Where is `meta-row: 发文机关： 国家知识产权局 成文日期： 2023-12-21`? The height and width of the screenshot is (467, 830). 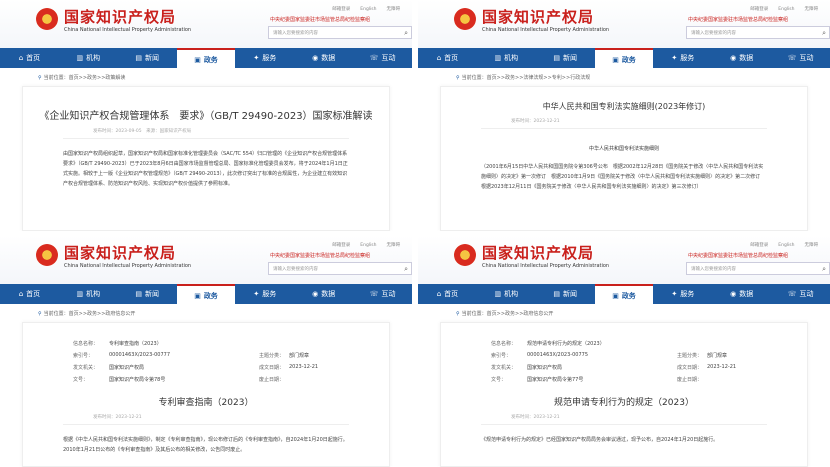
meta-row: 发文机关： 国家知识产权局 成文日期： 2023-12-21 is located at coordinates (649, 367).